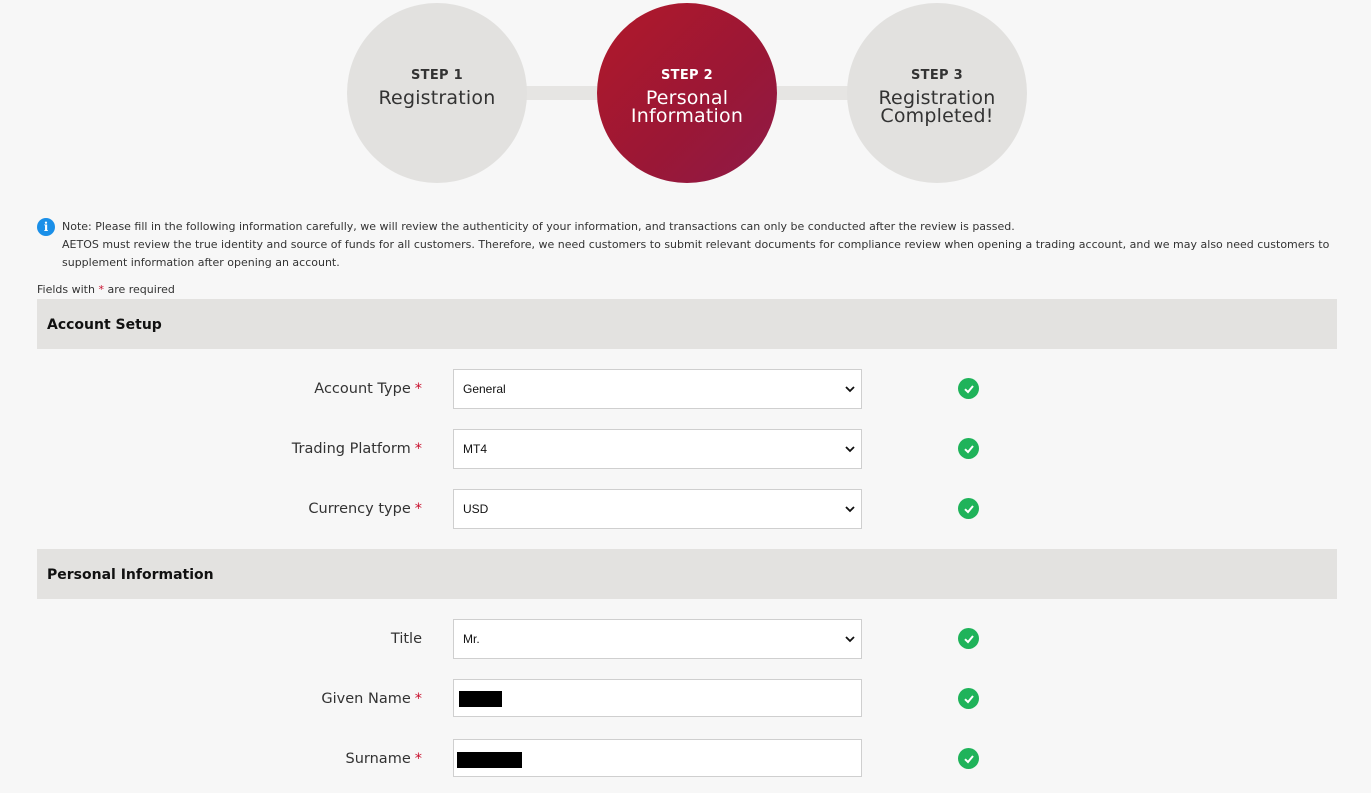 The image size is (1371, 793). I want to click on step-name: Registration Completed!, so click(937, 108).